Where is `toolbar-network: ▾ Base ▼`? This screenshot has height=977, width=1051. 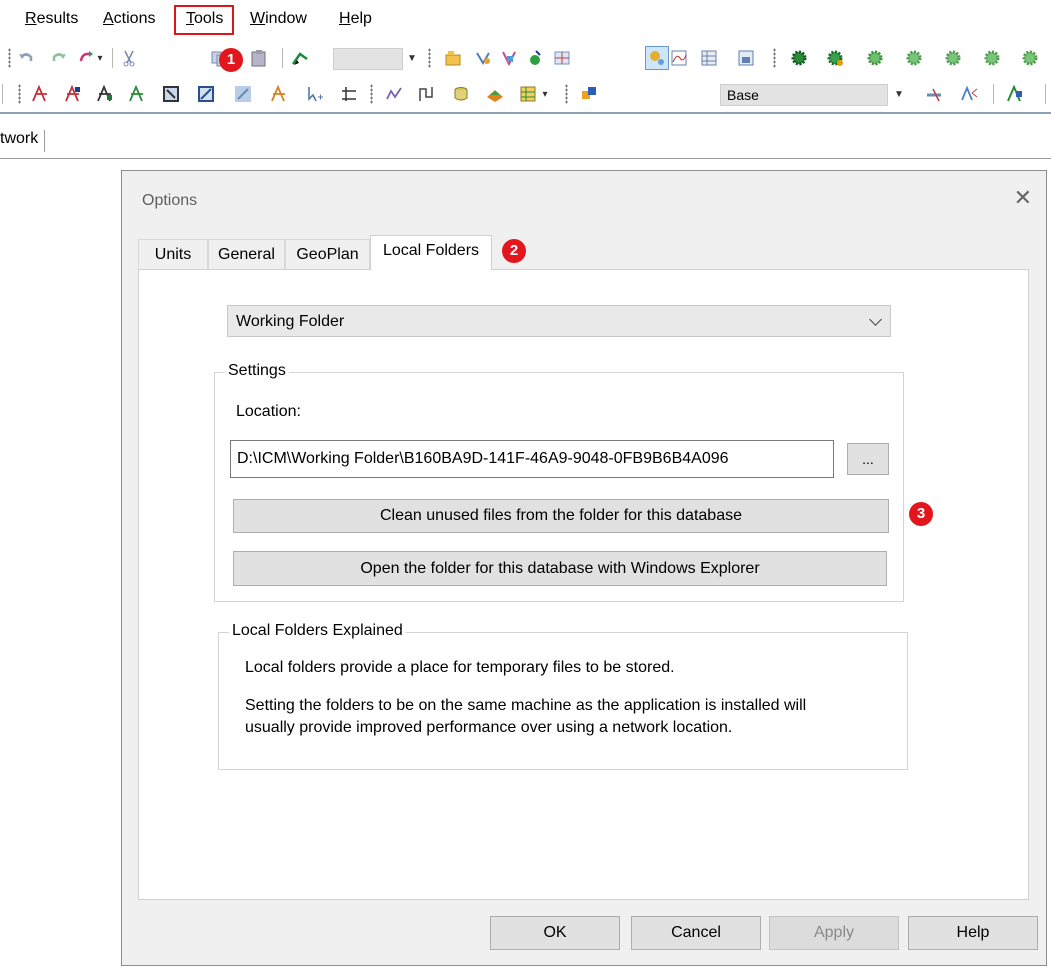
toolbar-network: ▾ Base ▼ is located at coordinates (525, 95).